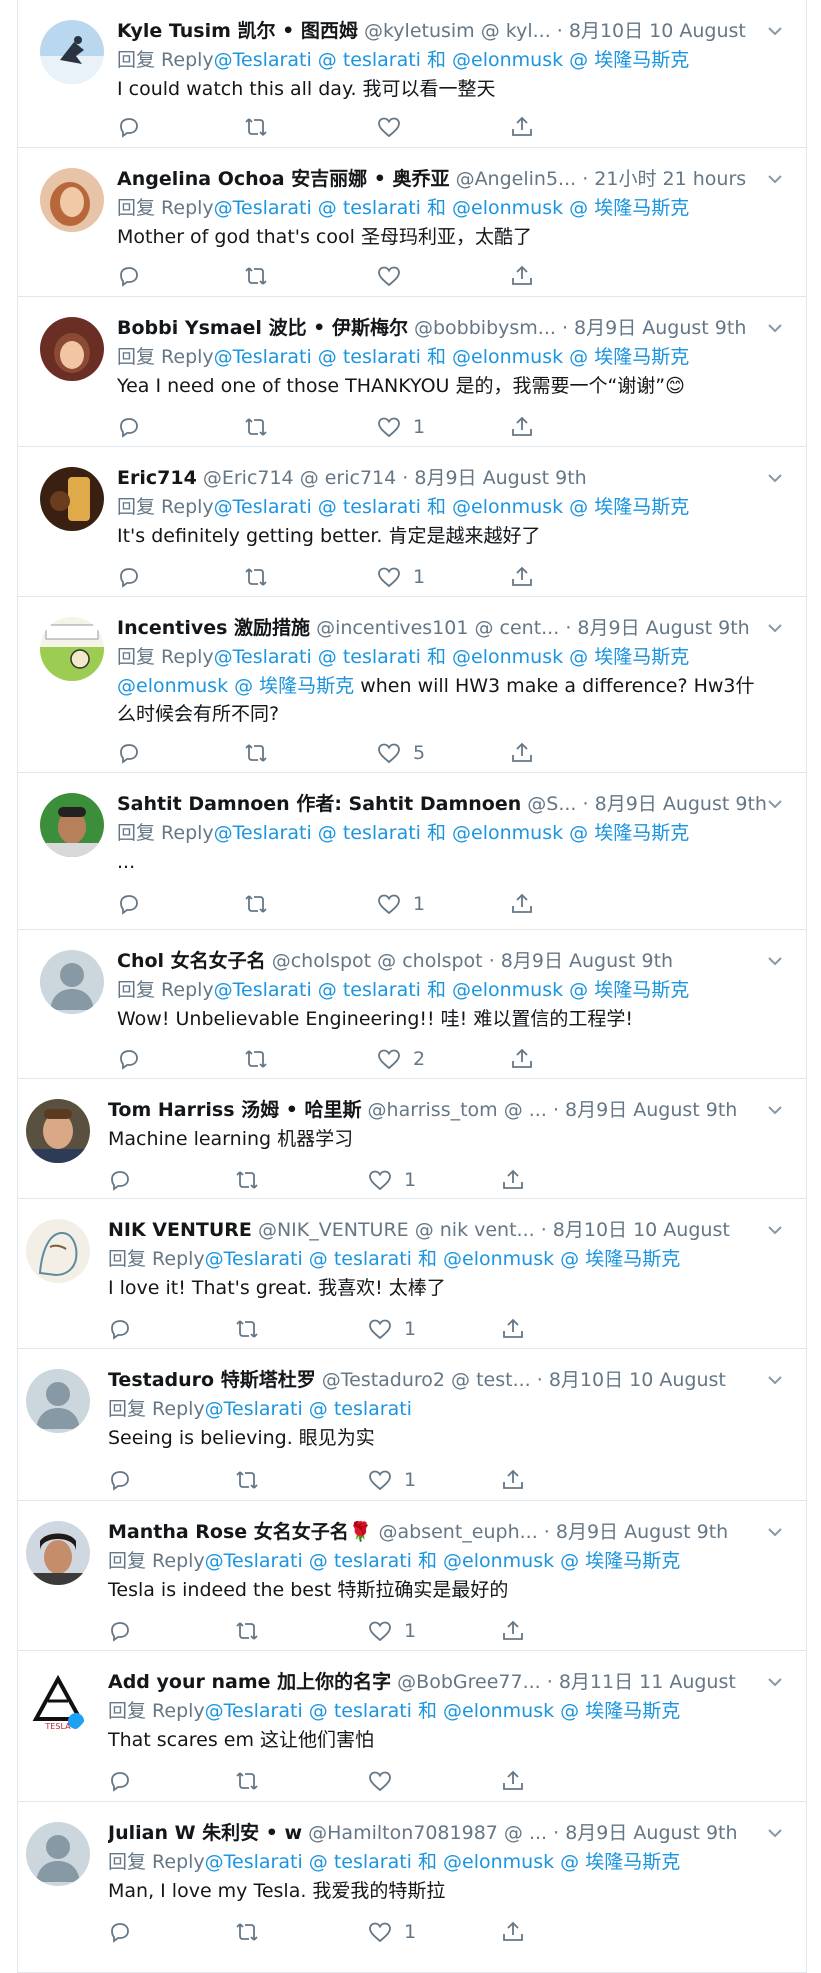 This screenshot has width=821, height=1973. What do you see at coordinates (235, 1110) in the screenshot?
I see `display-name: Tom Harriss 汤姆 • 哈里斯` at bounding box center [235, 1110].